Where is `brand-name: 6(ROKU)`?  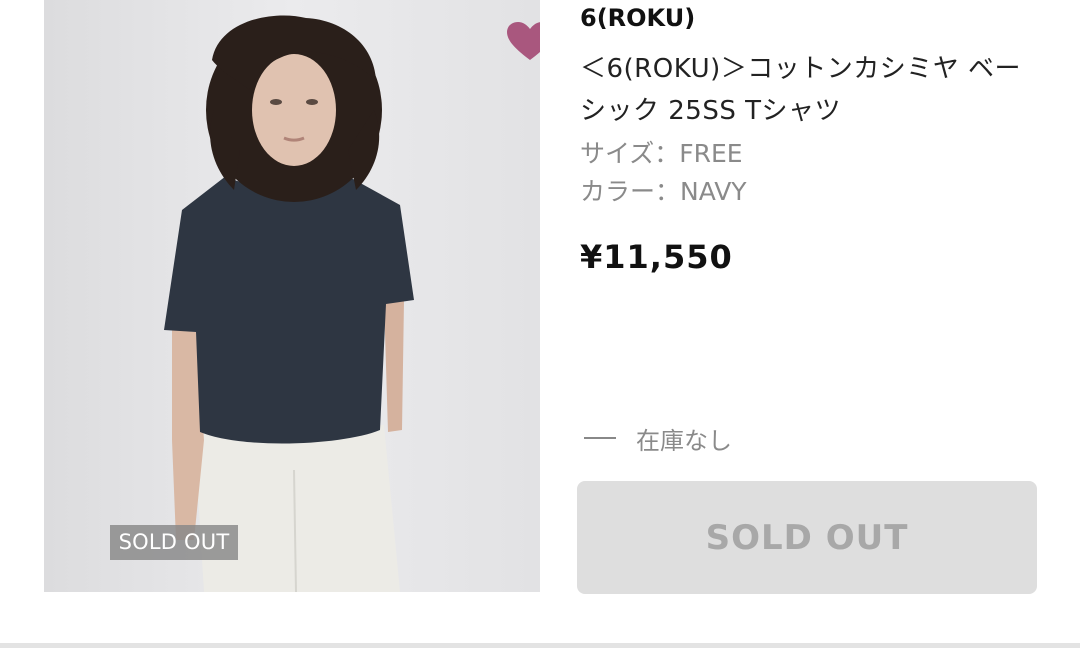 brand-name: 6(ROKU) is located at coordinates (637, 18).